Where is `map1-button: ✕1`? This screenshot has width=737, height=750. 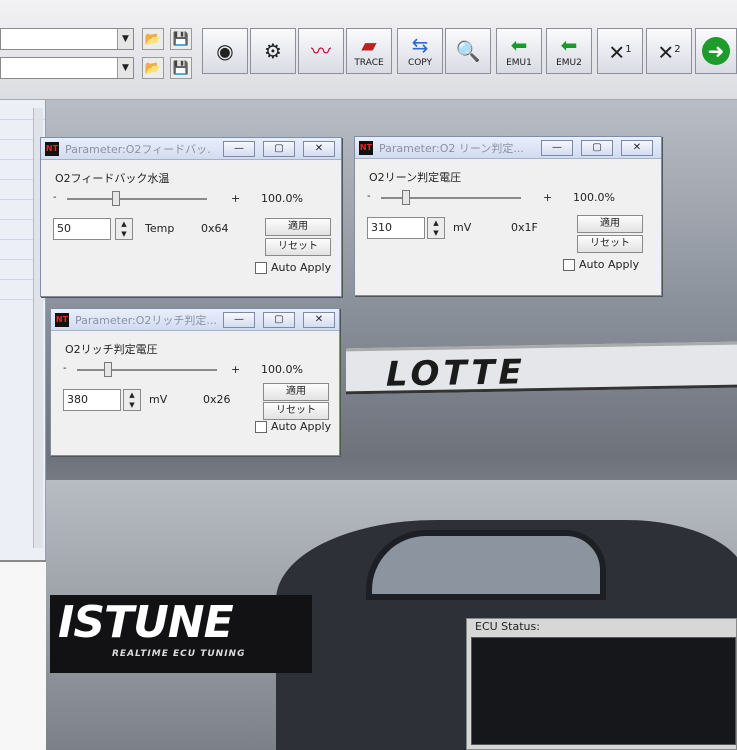
map1-button: ✕1 is located at coordinates (620, 51).